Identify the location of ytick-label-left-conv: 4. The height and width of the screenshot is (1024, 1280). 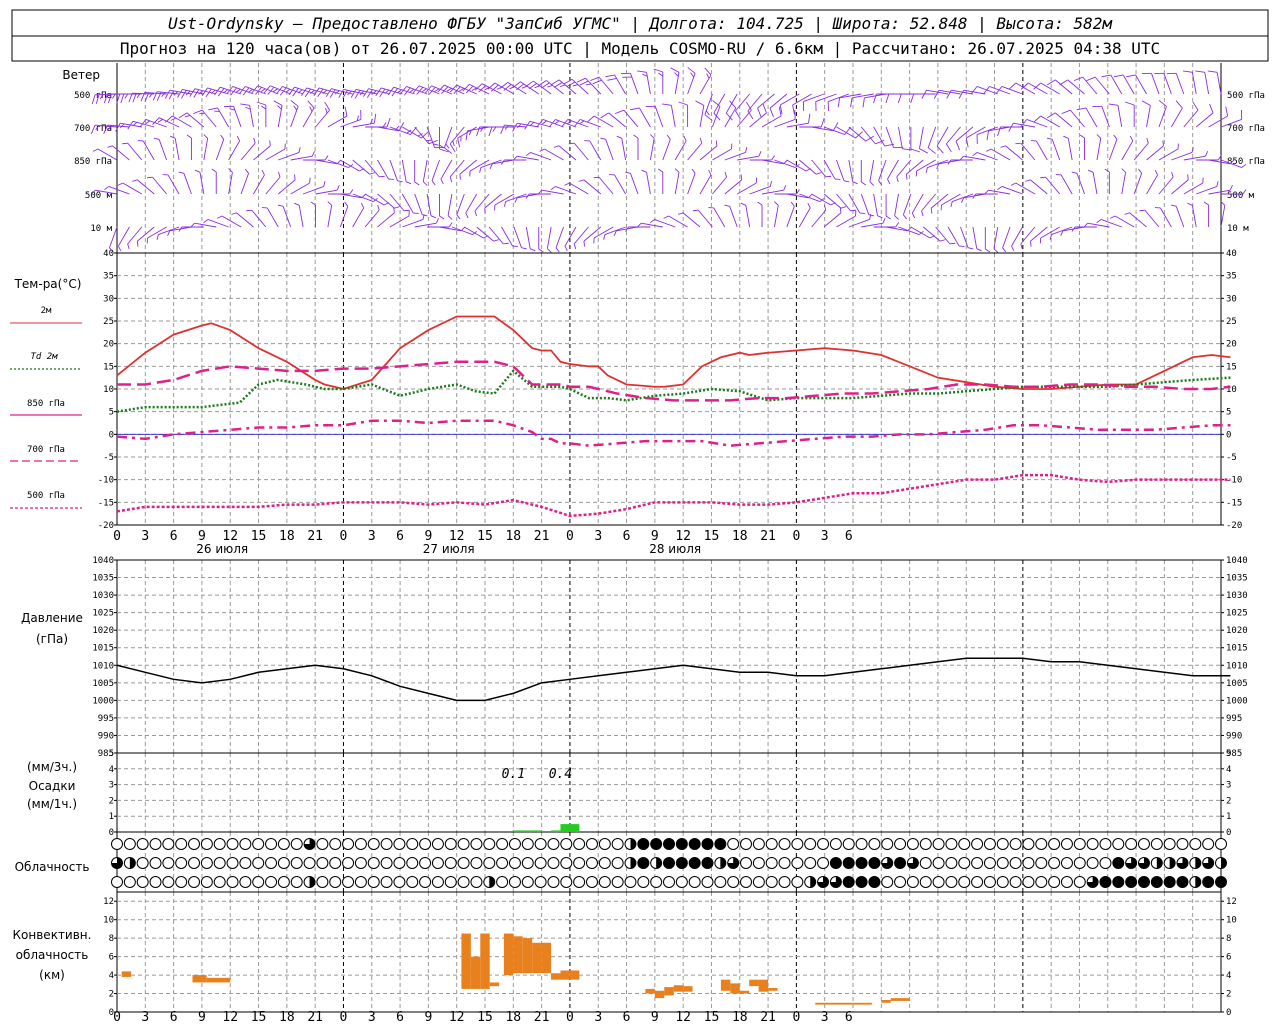
(111, 976).